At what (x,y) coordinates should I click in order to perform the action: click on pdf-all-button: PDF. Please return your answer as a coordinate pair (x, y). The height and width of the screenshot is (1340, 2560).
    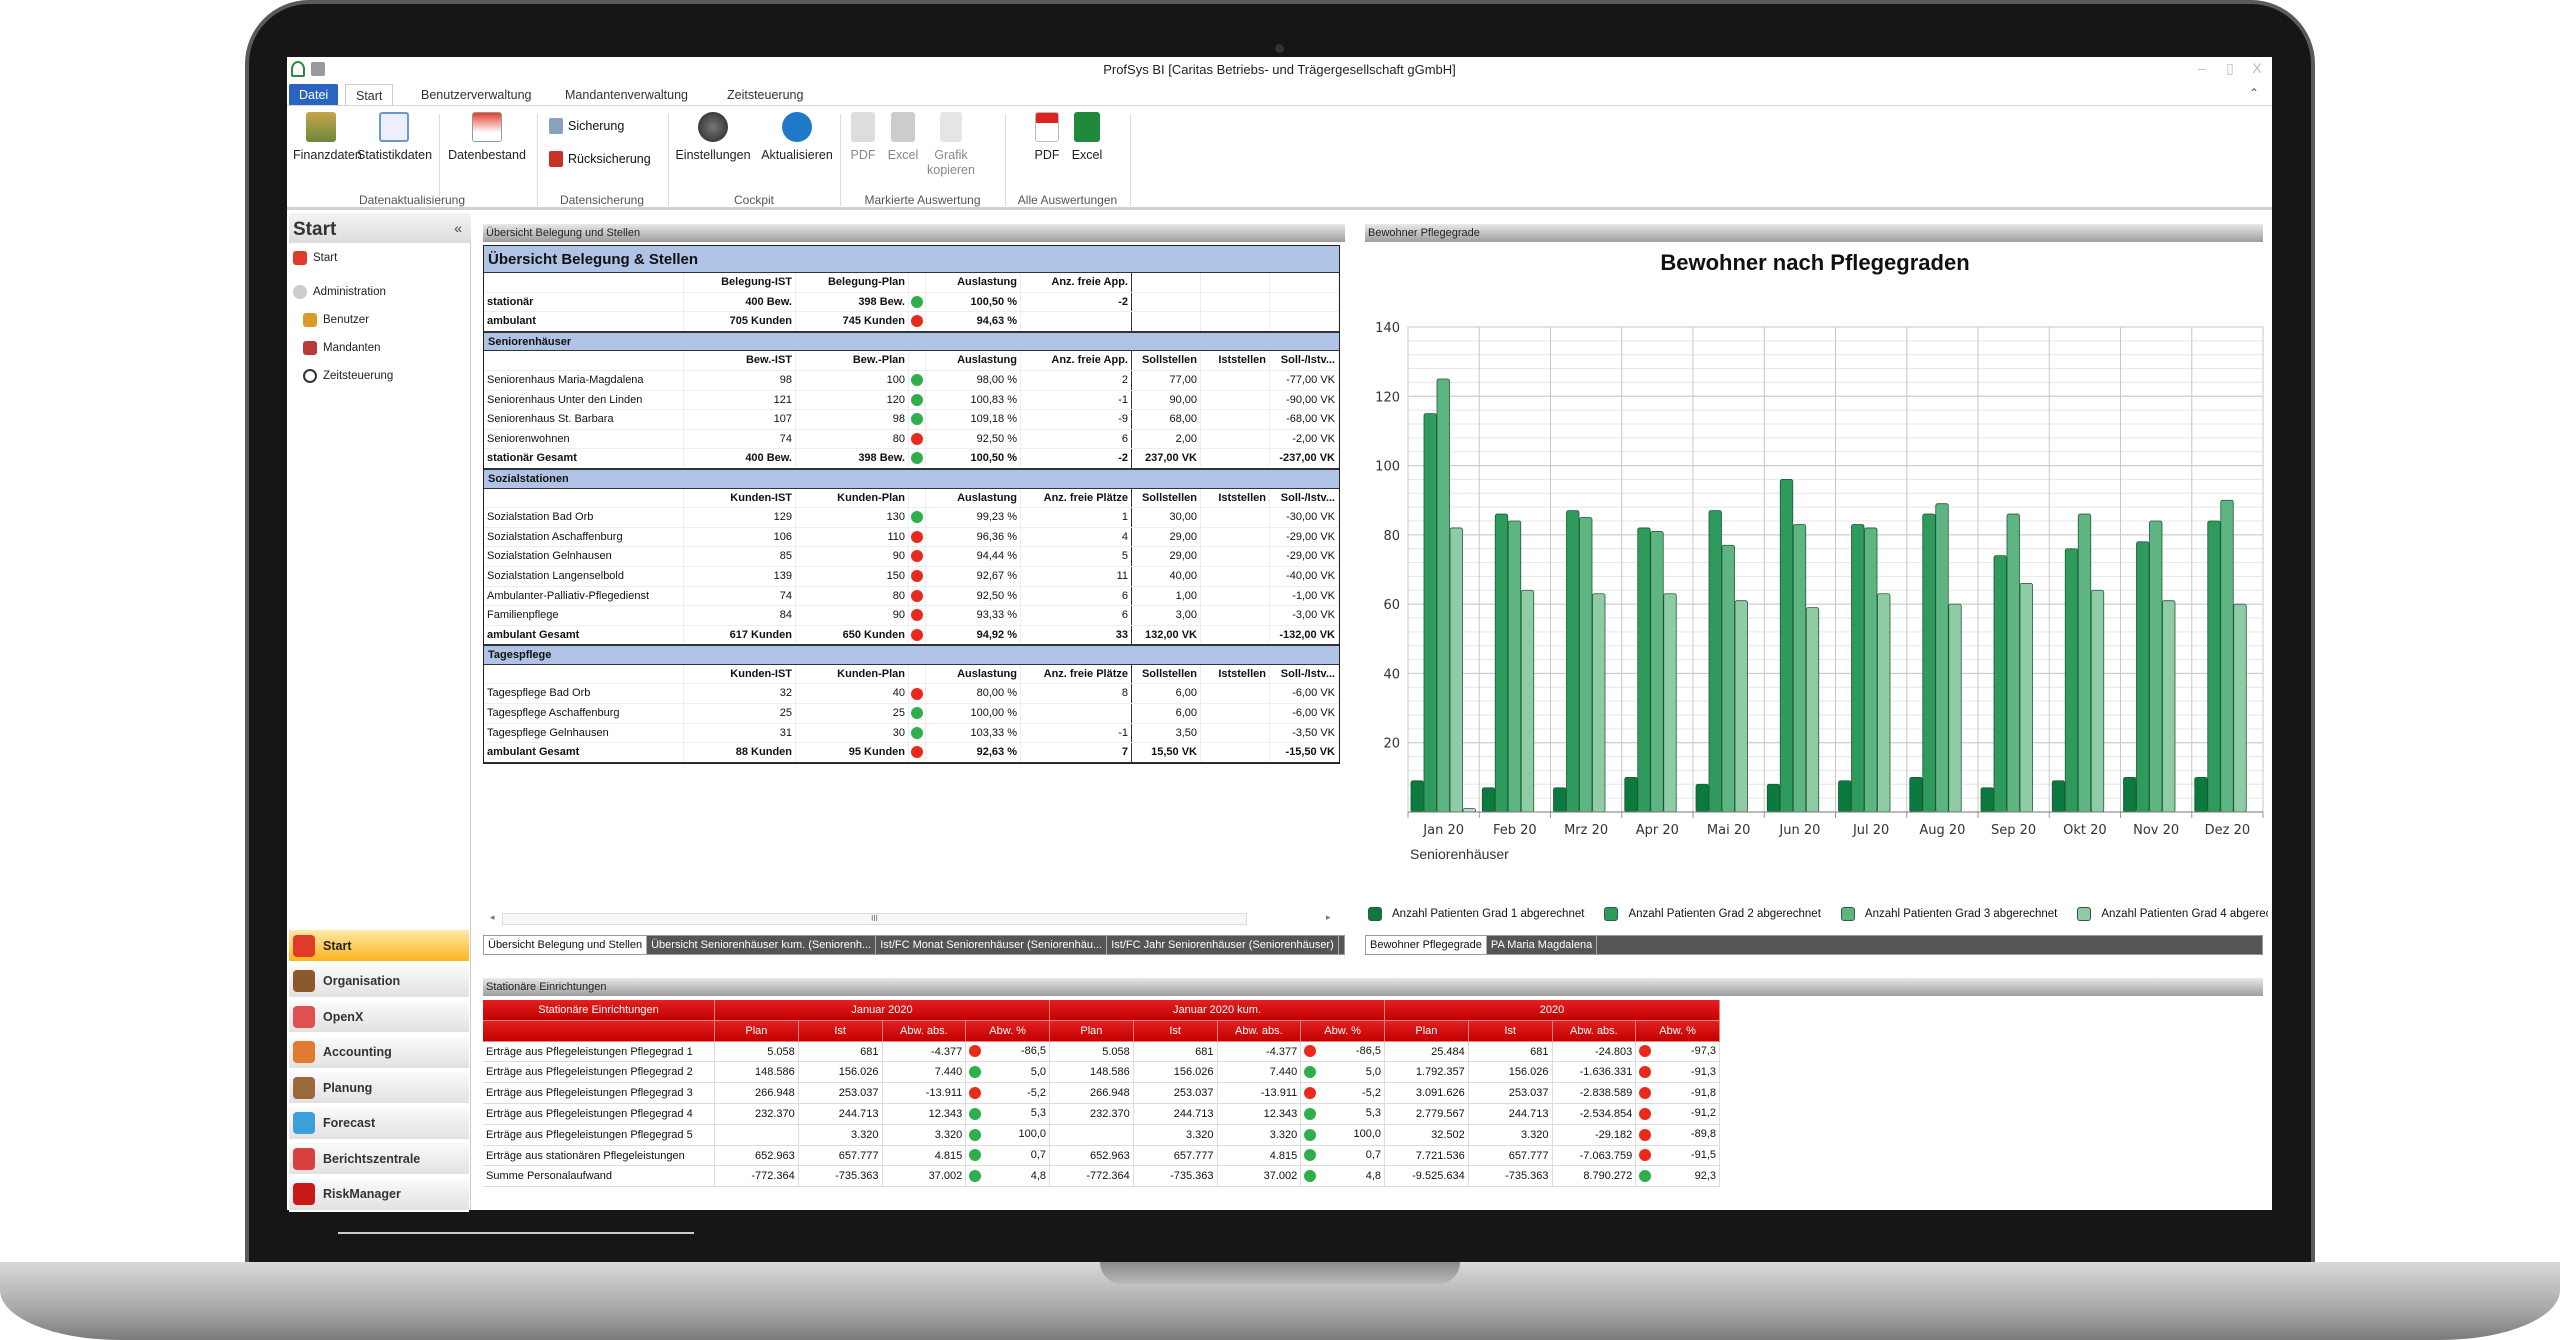
    Looking at the image, I should click on (1047, 137).